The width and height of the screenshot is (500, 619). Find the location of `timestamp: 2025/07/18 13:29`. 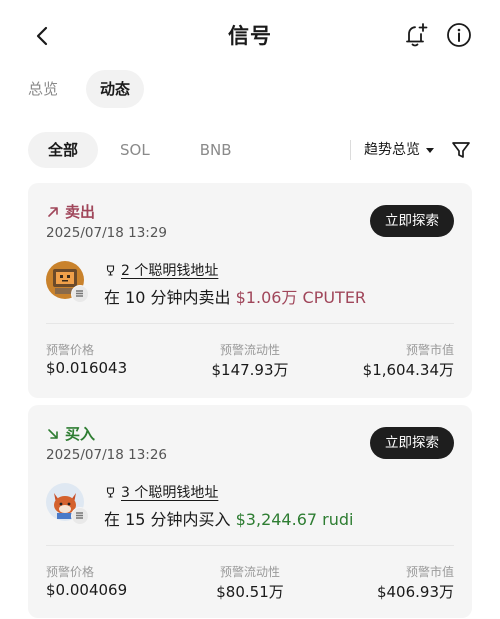

timestamp: 2025/07/18 13:29 is located at coordinates (107, 233).